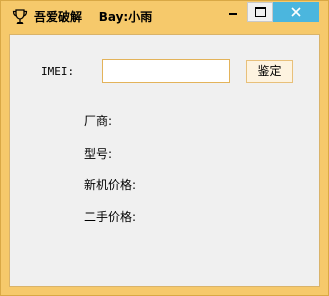  Describe the element at coordinates (233, 12) in the screenshot. I see `minimize-button` at that location.